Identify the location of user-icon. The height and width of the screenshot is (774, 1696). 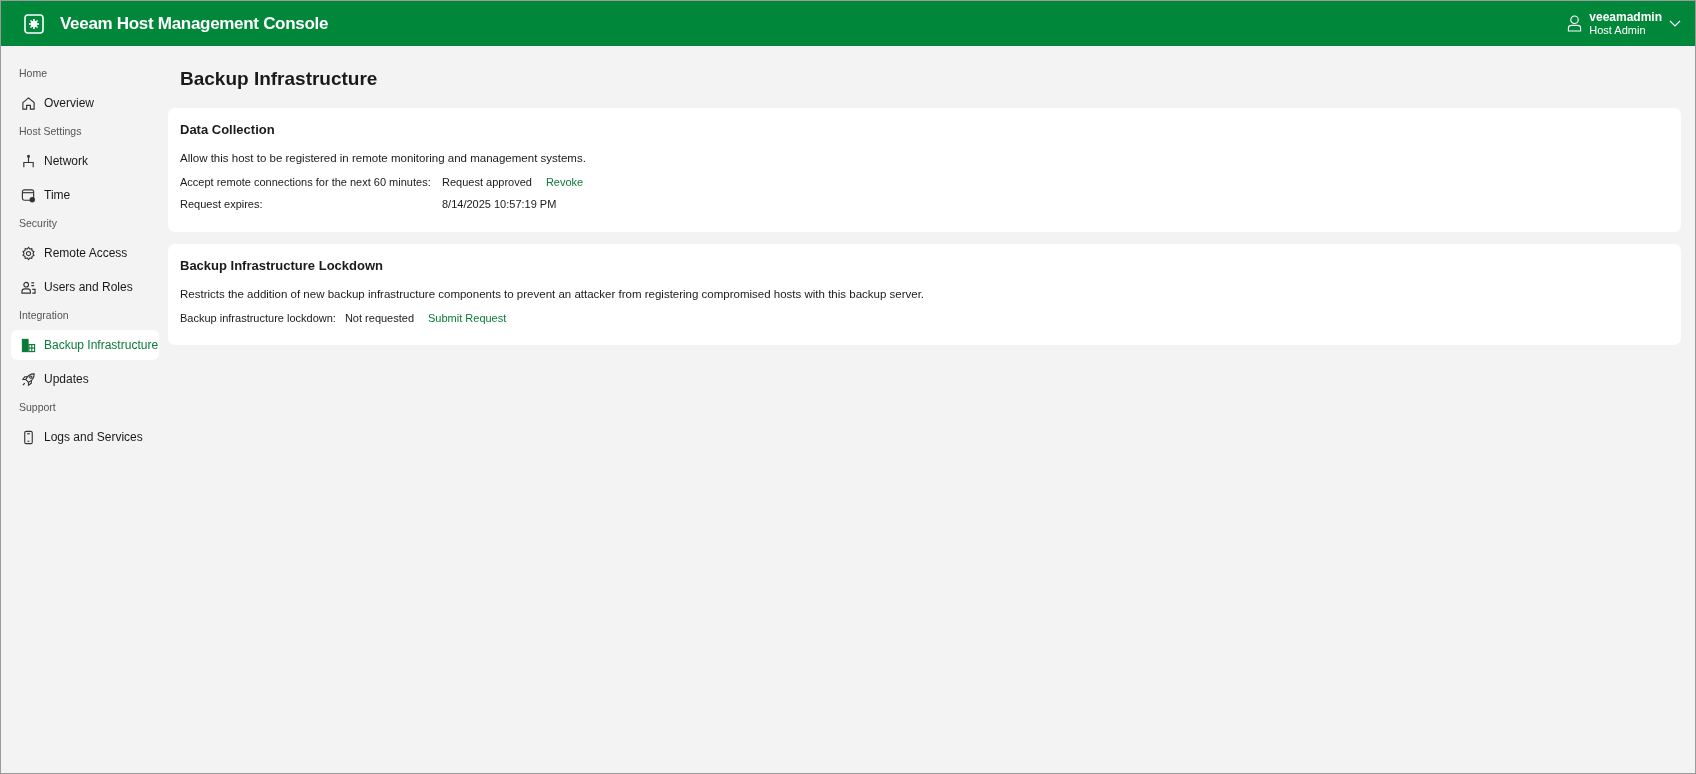
(1575, 23).